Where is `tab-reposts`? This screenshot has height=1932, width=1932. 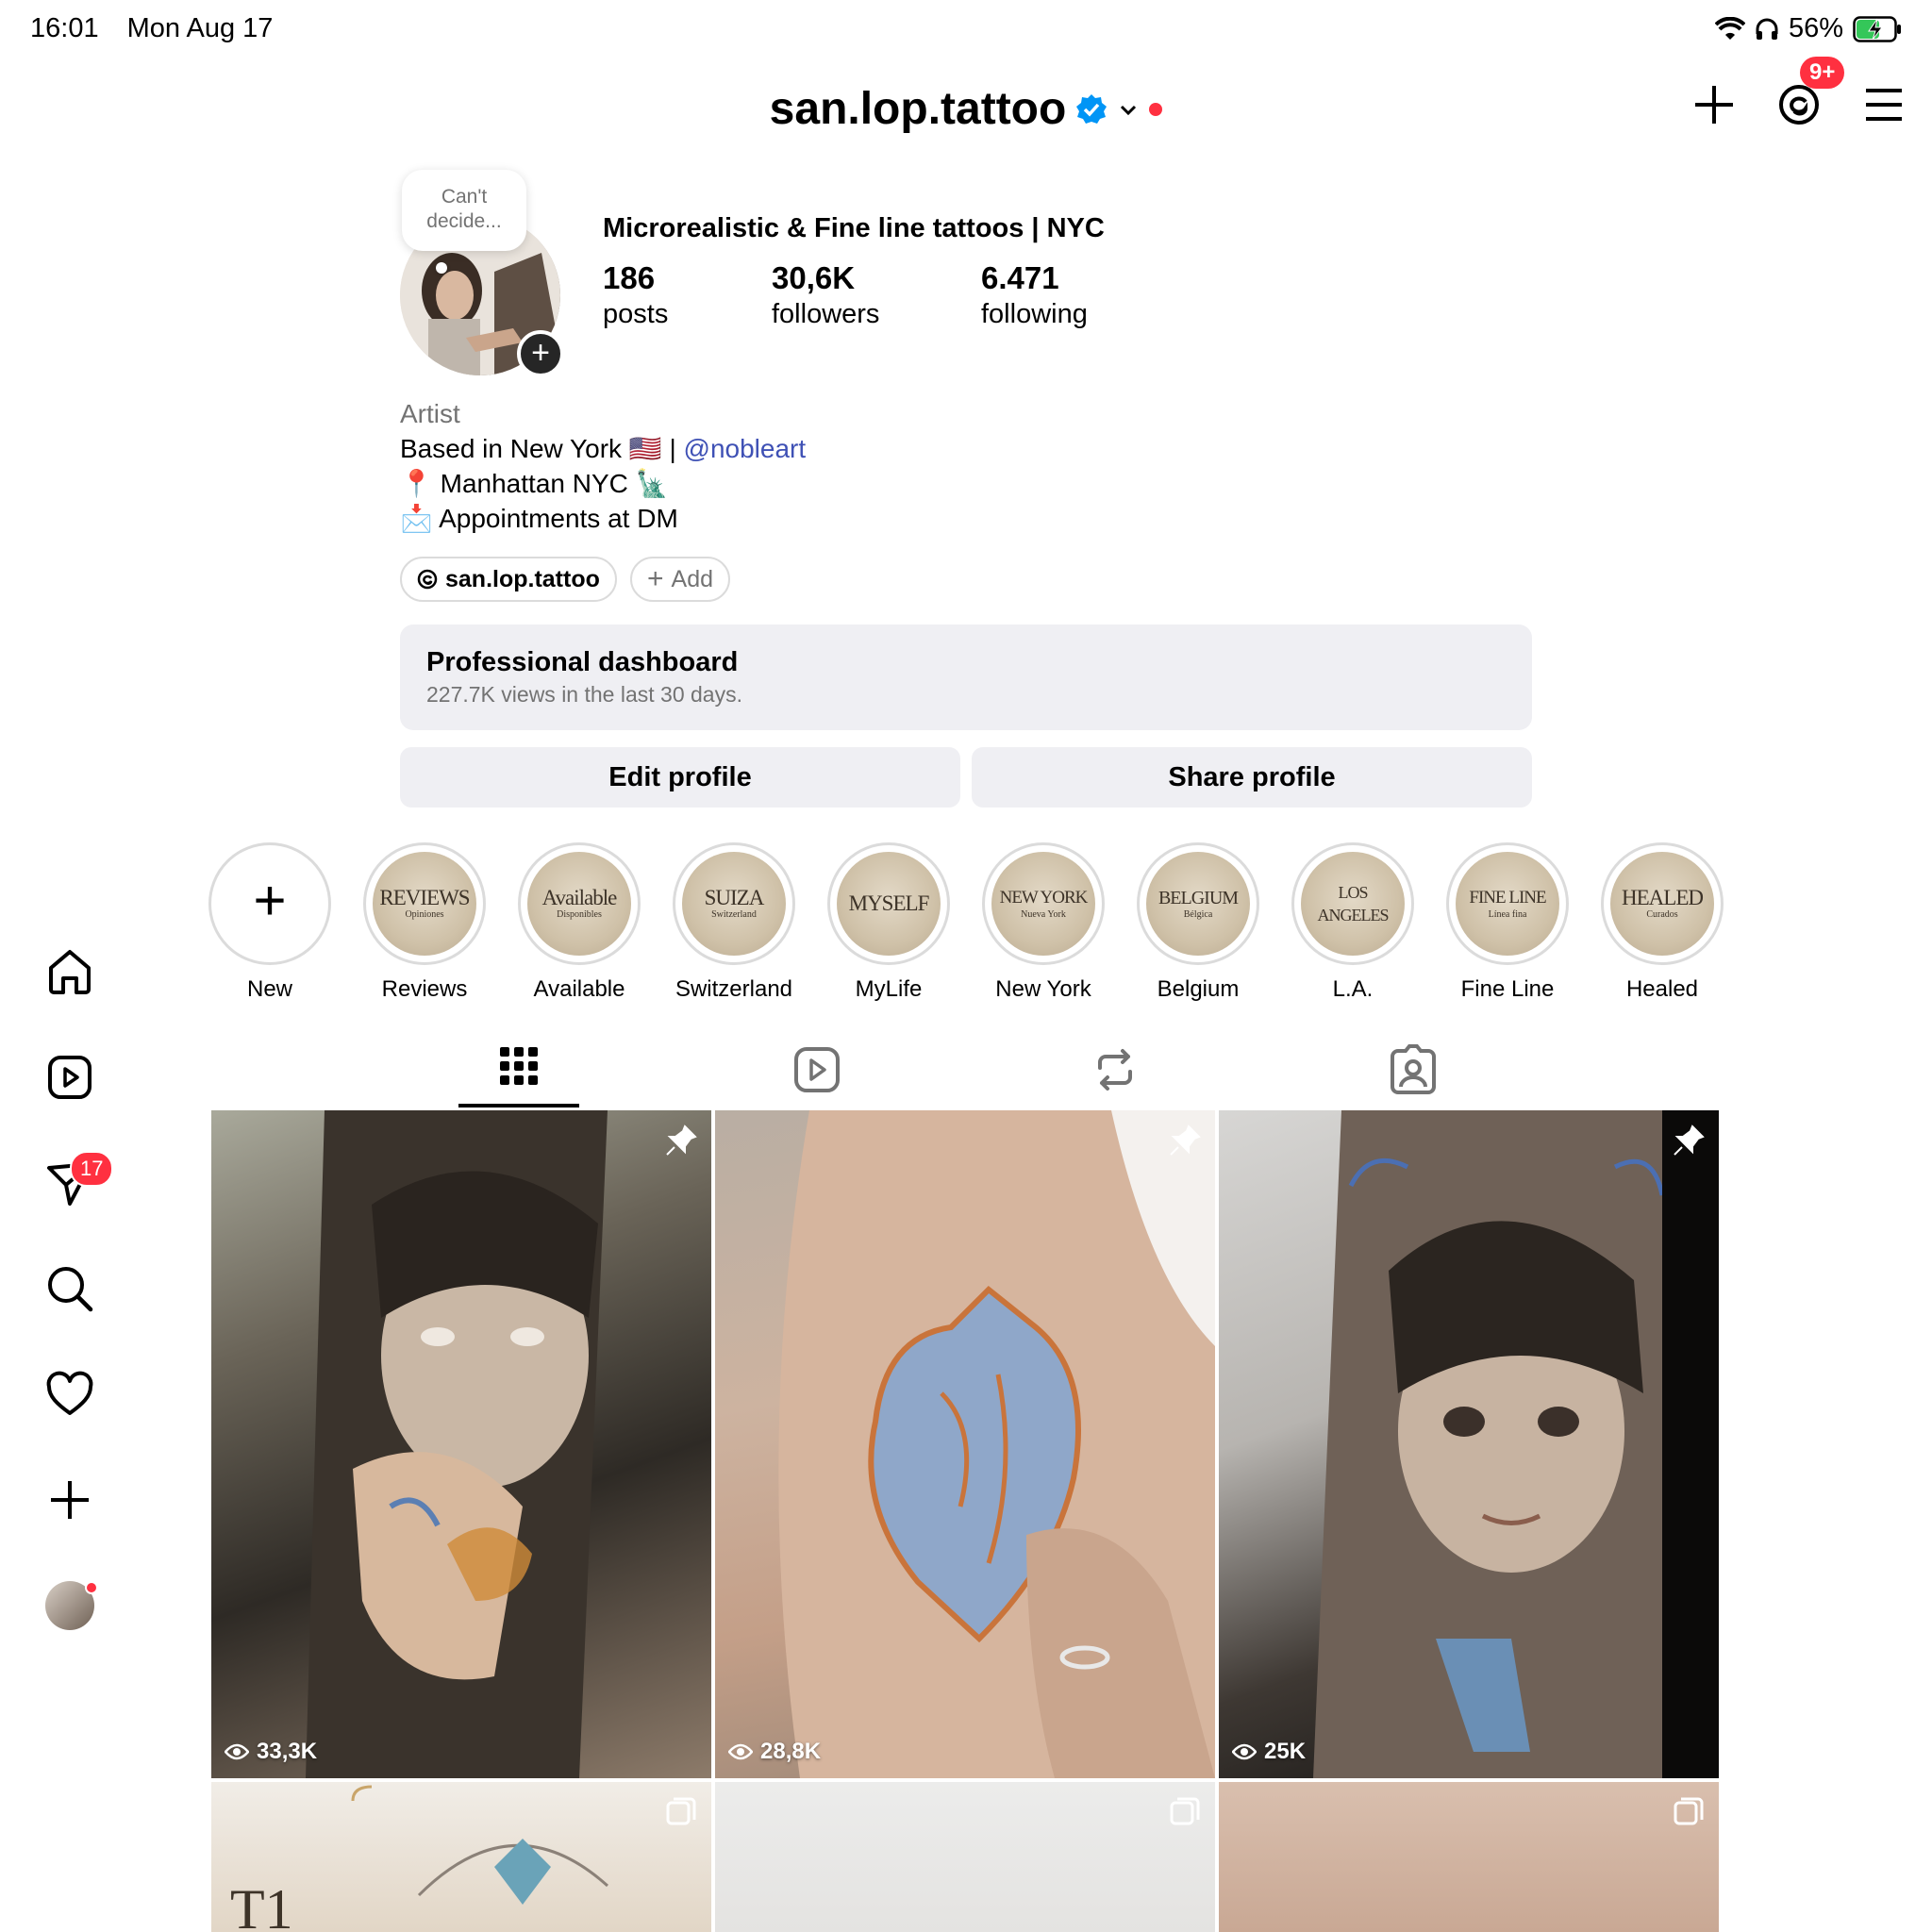 tab-reposts is located at coordinates (1115, 1069).